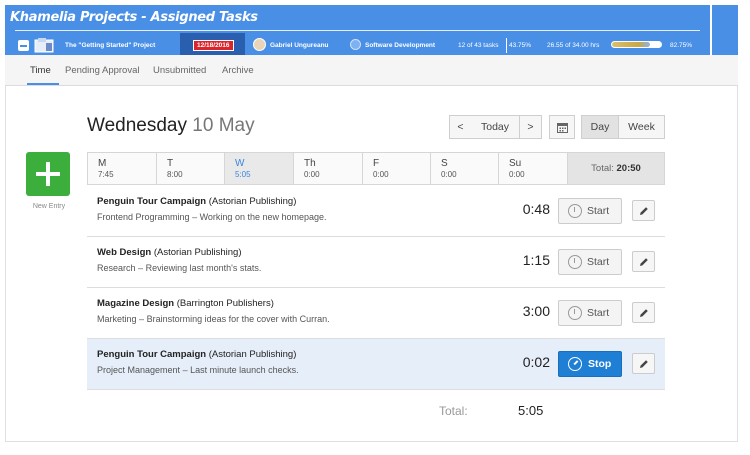 This screenshot has width=750, height=455. Describe the element at coordinates (259, 168) in the screenshot. I see `week-day-wed: W 5:05` at that location.